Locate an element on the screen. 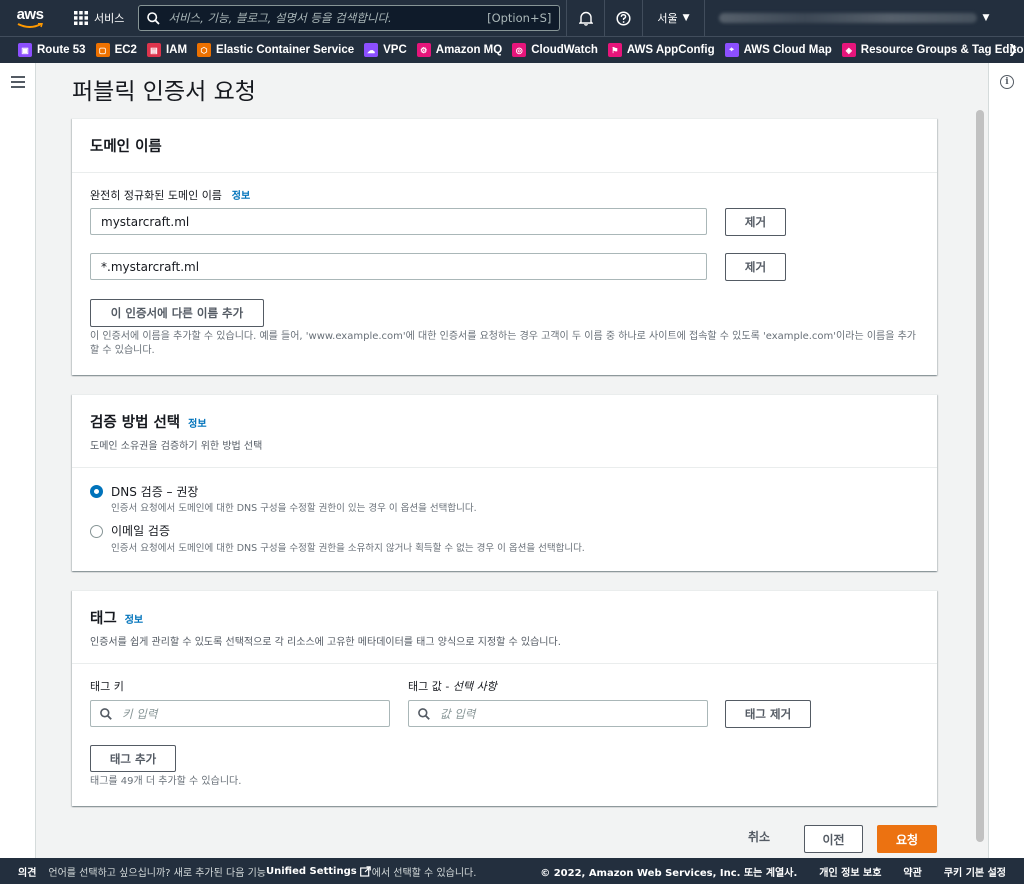 Image resolution: width=1024 pixels, height=884 pixels. domain-name-field-1: mystarcraft.ml is located at coordinates (398, 221).